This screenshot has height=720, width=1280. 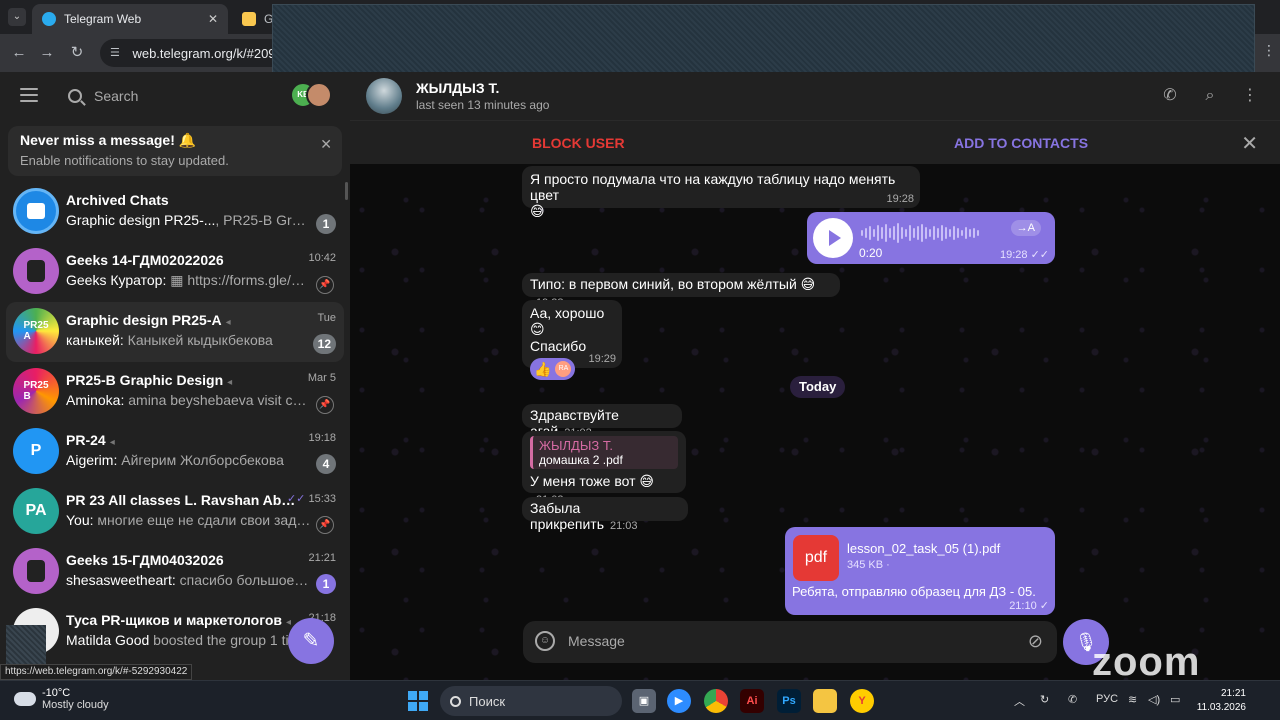 What do you see at coordinates (1072, 699) in the screenshot?
I see `tray-network-tool-icon: ✆` at bounding box center [1072, 699].